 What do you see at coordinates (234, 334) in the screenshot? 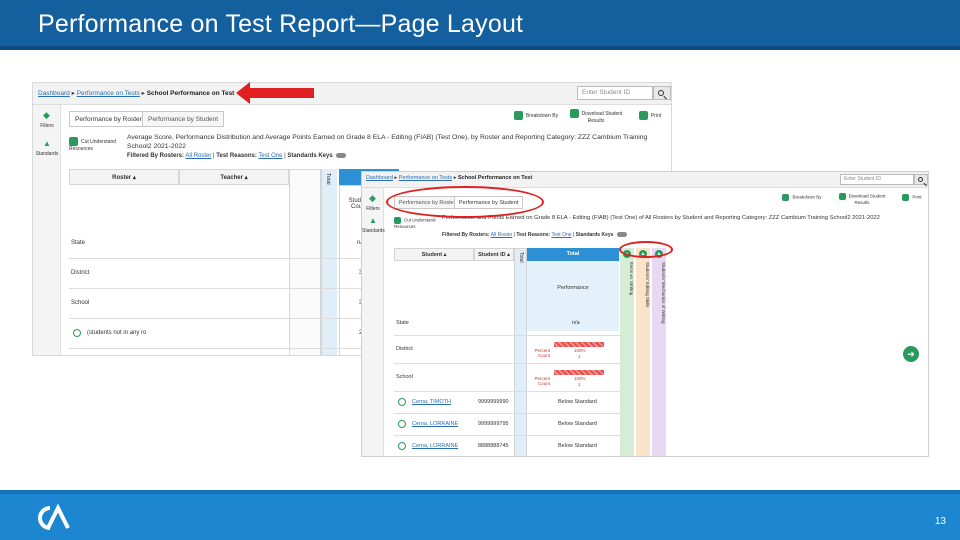
I see `table-row: (students not in any ro 2` at bounding box center [234, 334].